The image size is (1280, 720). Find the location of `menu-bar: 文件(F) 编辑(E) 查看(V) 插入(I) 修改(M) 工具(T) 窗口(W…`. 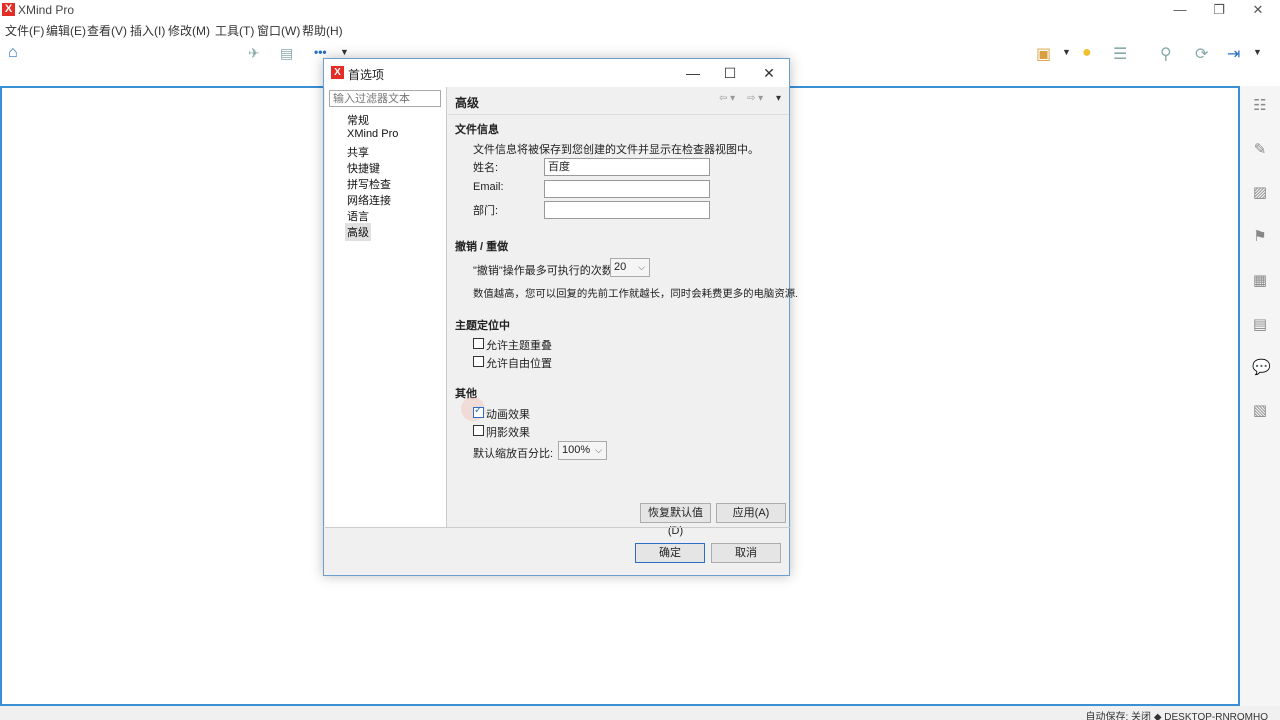

menu-bar: 文件(F) 编辑(E) 查看(V) 插入(I) 修改(M) 工具(T) 窗口(W… is located at coordinates (640, 29).